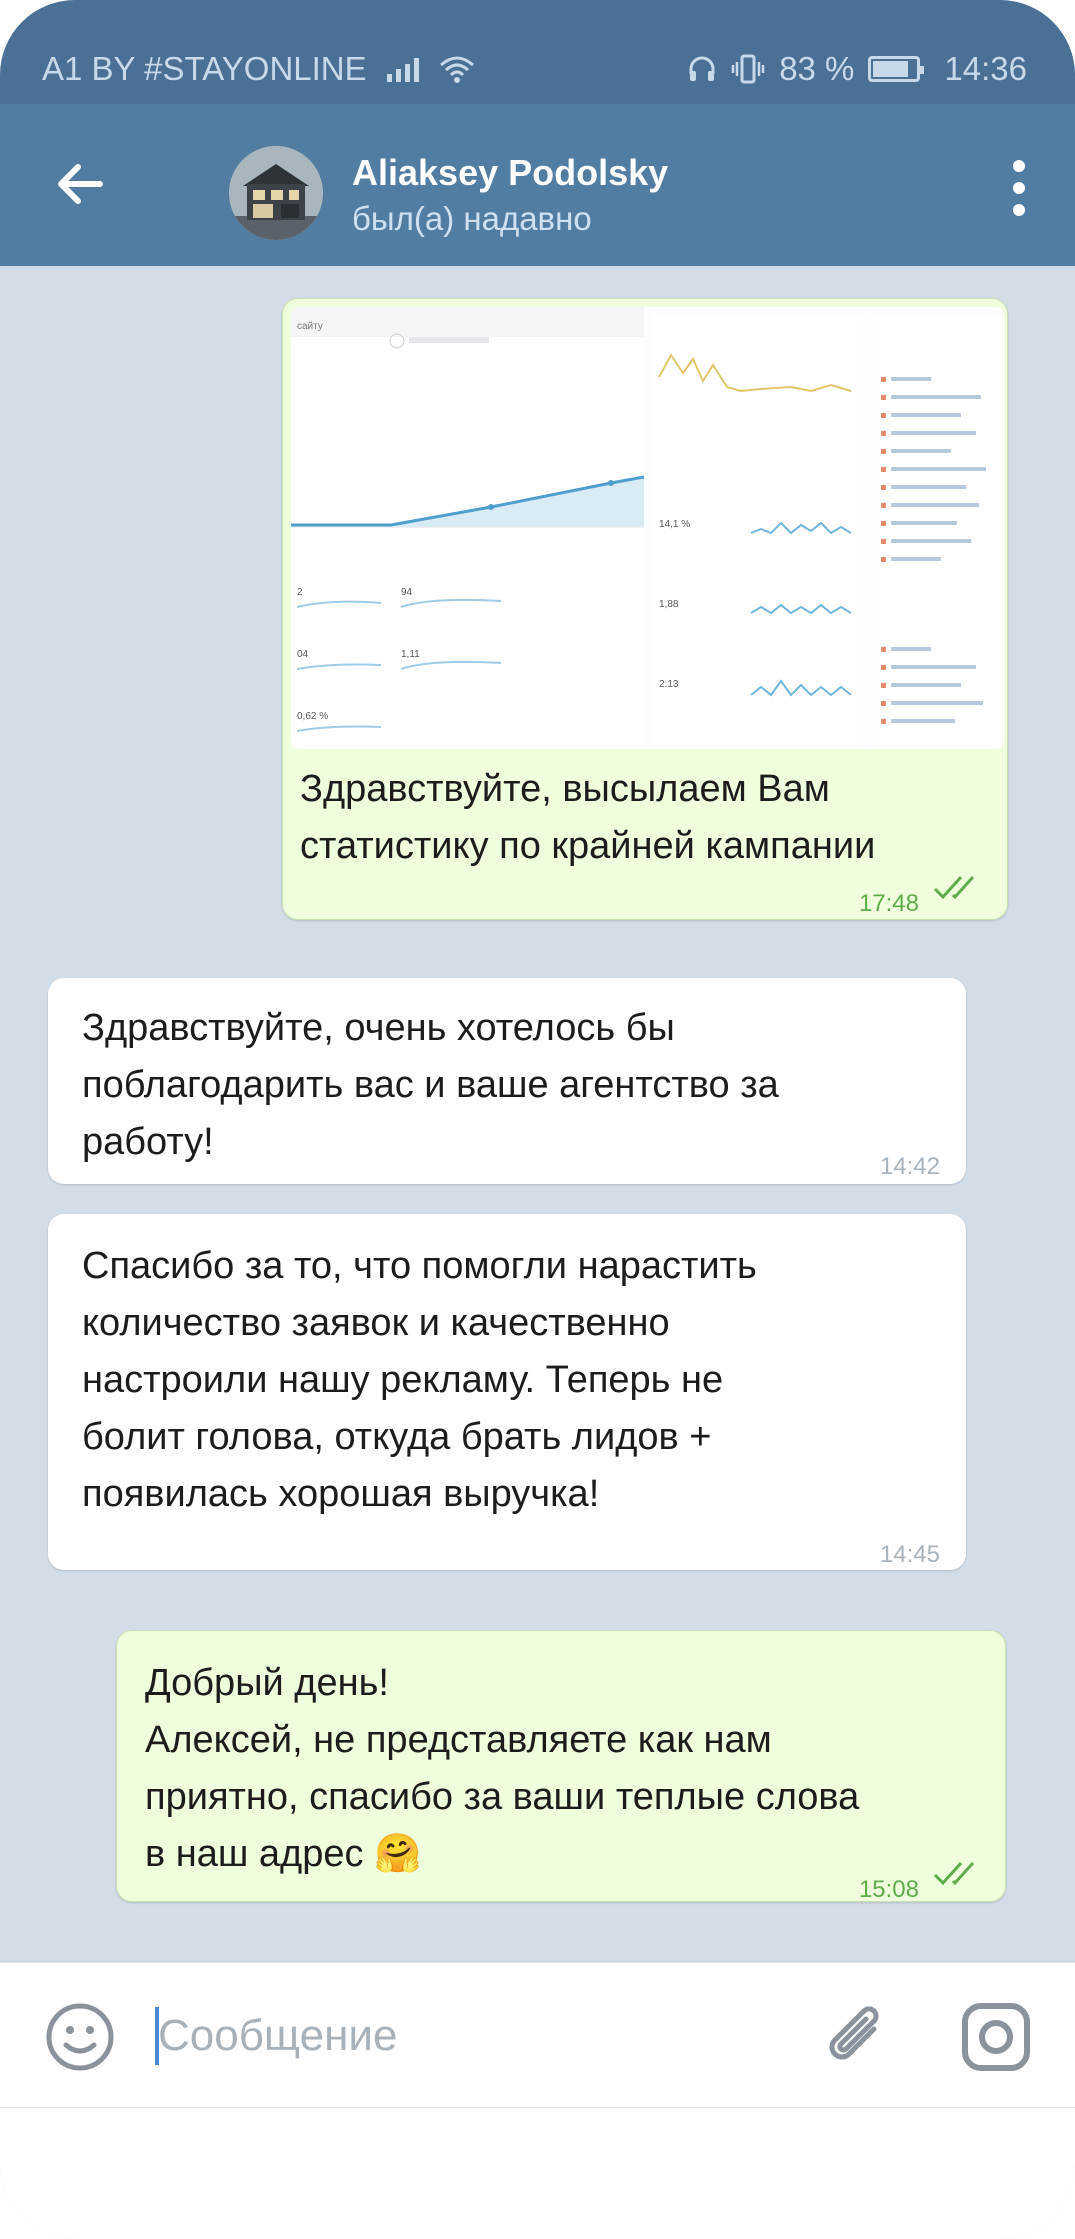  What do you see at coordinates (456, 69) in the screenshot?
I see `wifi-icon` at bounding box center [456, 69].